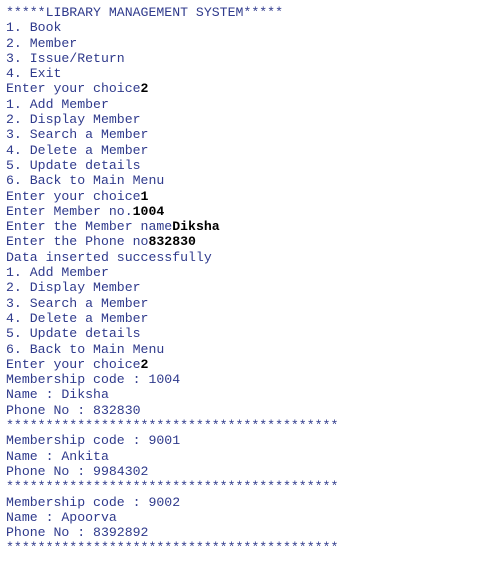  Describe the element at coordinates (241, 58) in the screenshot. I see `console-line: 3. Issue/Return` at that location.